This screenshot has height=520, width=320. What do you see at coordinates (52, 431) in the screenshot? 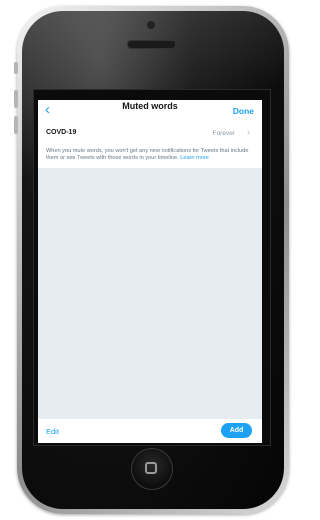
I see `edit-button: Edit` at bounding box center [52, 431].